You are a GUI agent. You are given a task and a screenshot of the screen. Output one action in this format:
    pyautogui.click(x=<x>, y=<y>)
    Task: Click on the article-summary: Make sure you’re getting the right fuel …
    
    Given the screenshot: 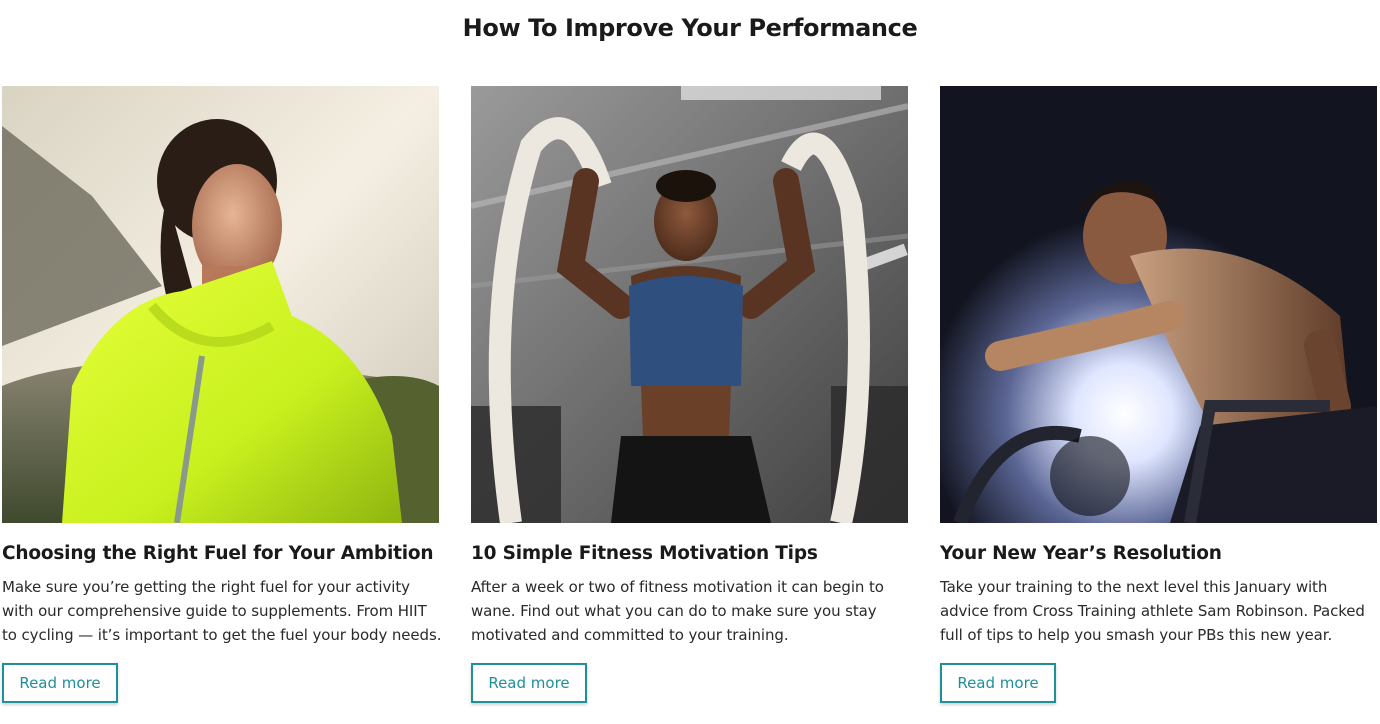 What is the action you would take?
    pyautogui.click(x=222, y=611)
    